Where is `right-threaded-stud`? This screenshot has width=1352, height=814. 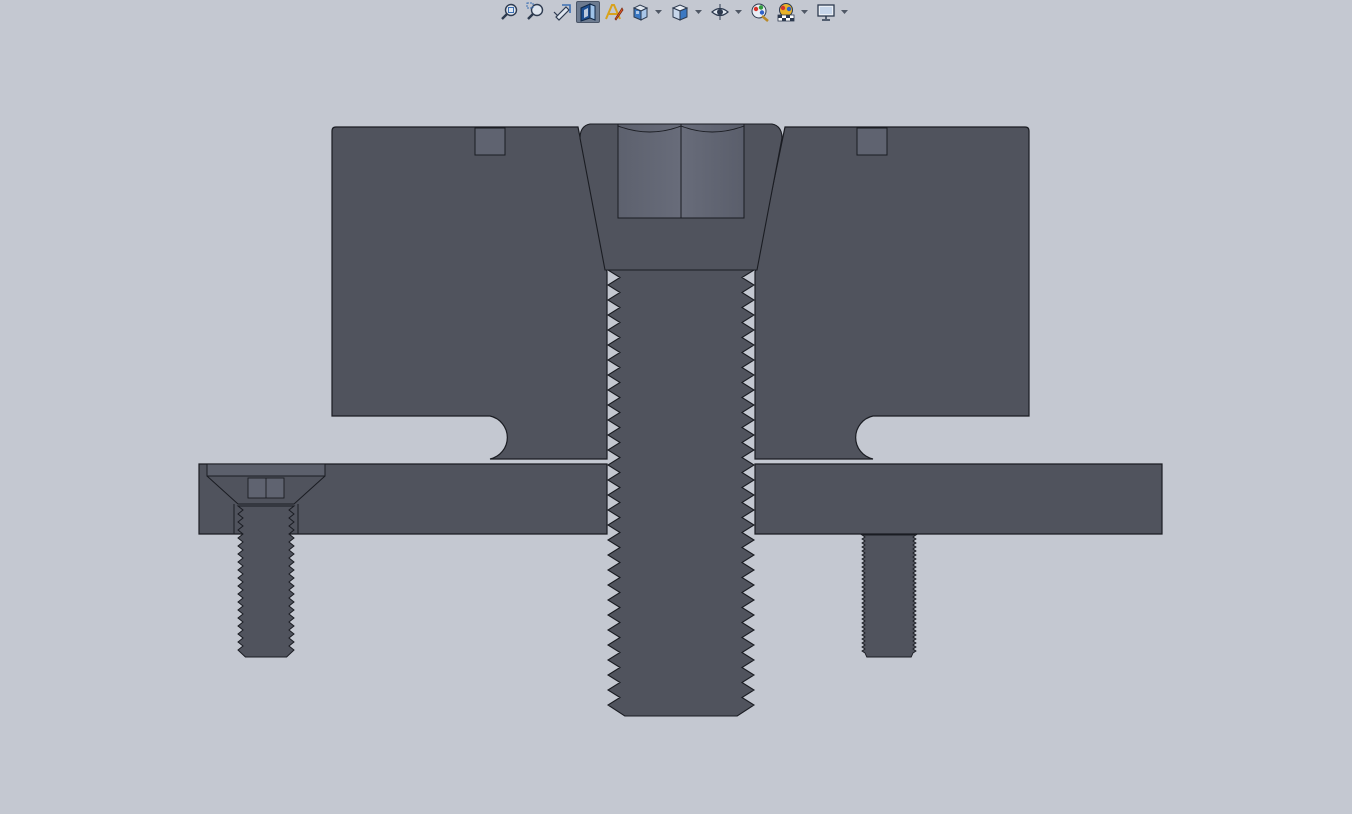
right-threaded-stud is located at coordinates (889, 596).